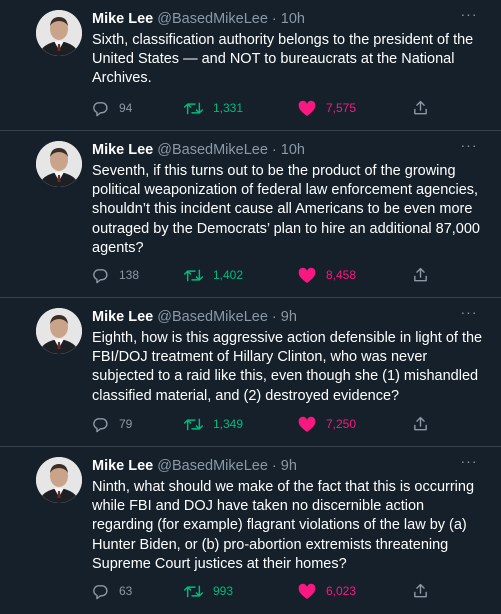 This screenshot has height=614, width=501. Describe the element at coordinates (267, 424) in the screenshot. I see `action-bar: 79 1,349 7,250` at that location.